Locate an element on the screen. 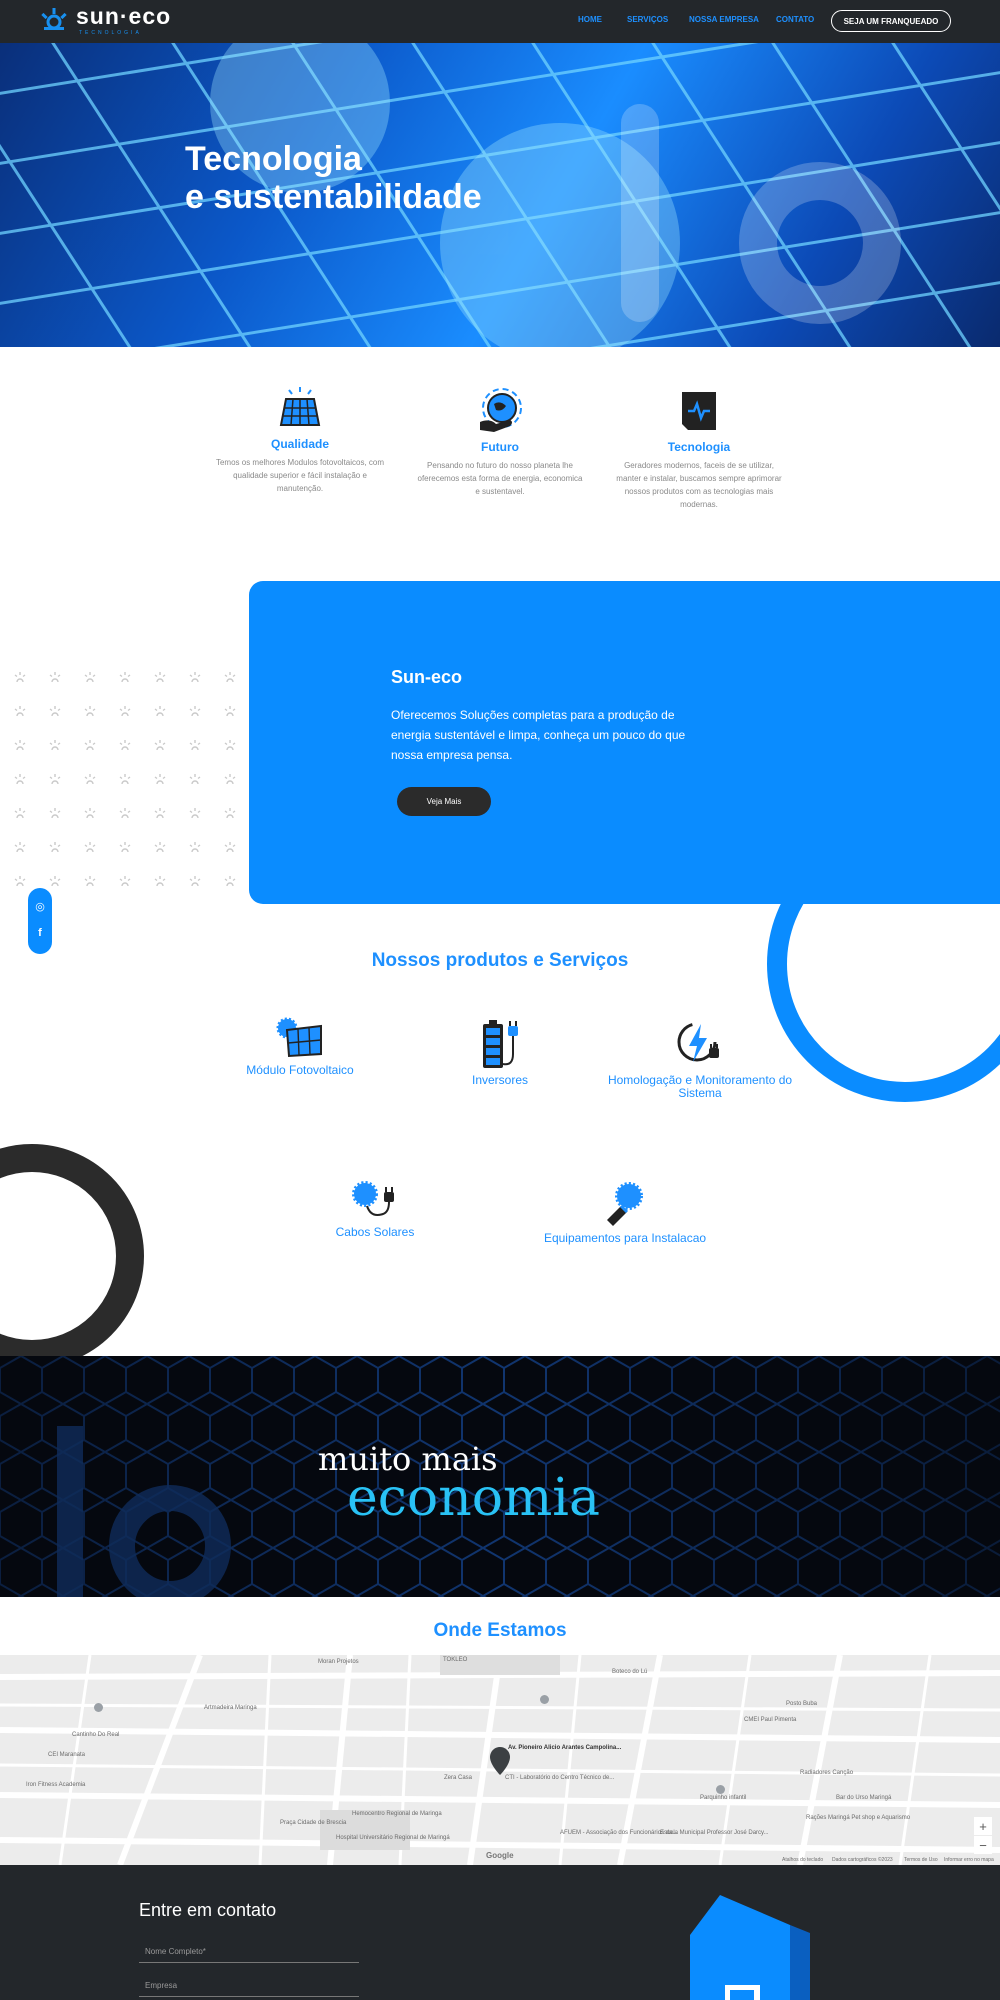 The image size is (1000, 2000). sun-pattern-decoration is located at coordinates (125, 779).